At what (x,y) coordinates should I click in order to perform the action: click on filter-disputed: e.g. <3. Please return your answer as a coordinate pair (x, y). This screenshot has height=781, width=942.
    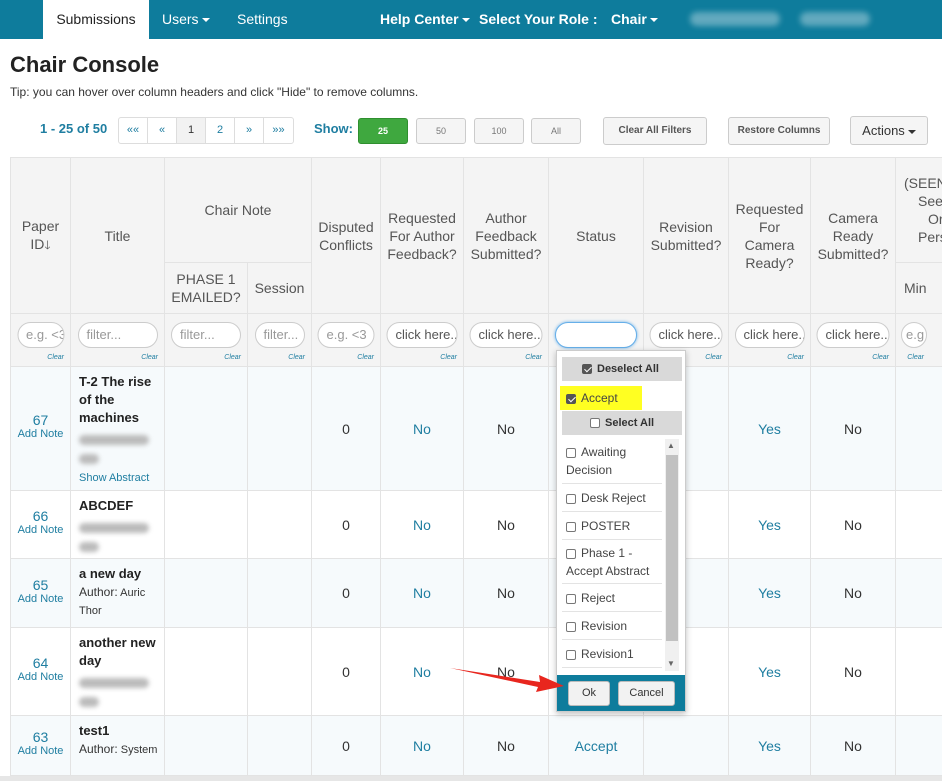
    Looking at the image, I should click on (346, 335).